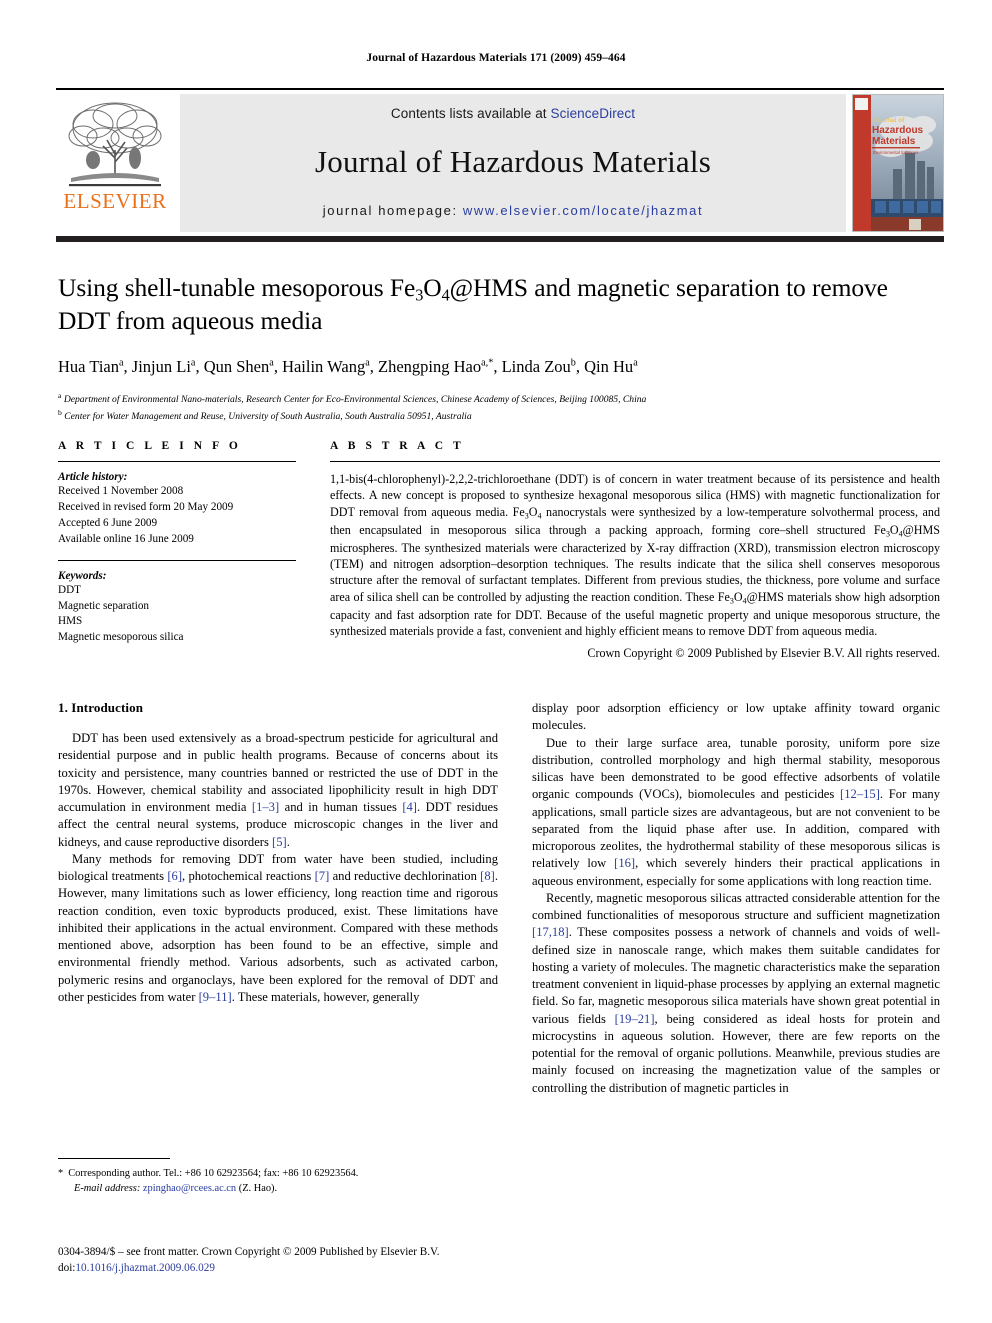  I want to click on footnote-divider, so click(114, 1158).